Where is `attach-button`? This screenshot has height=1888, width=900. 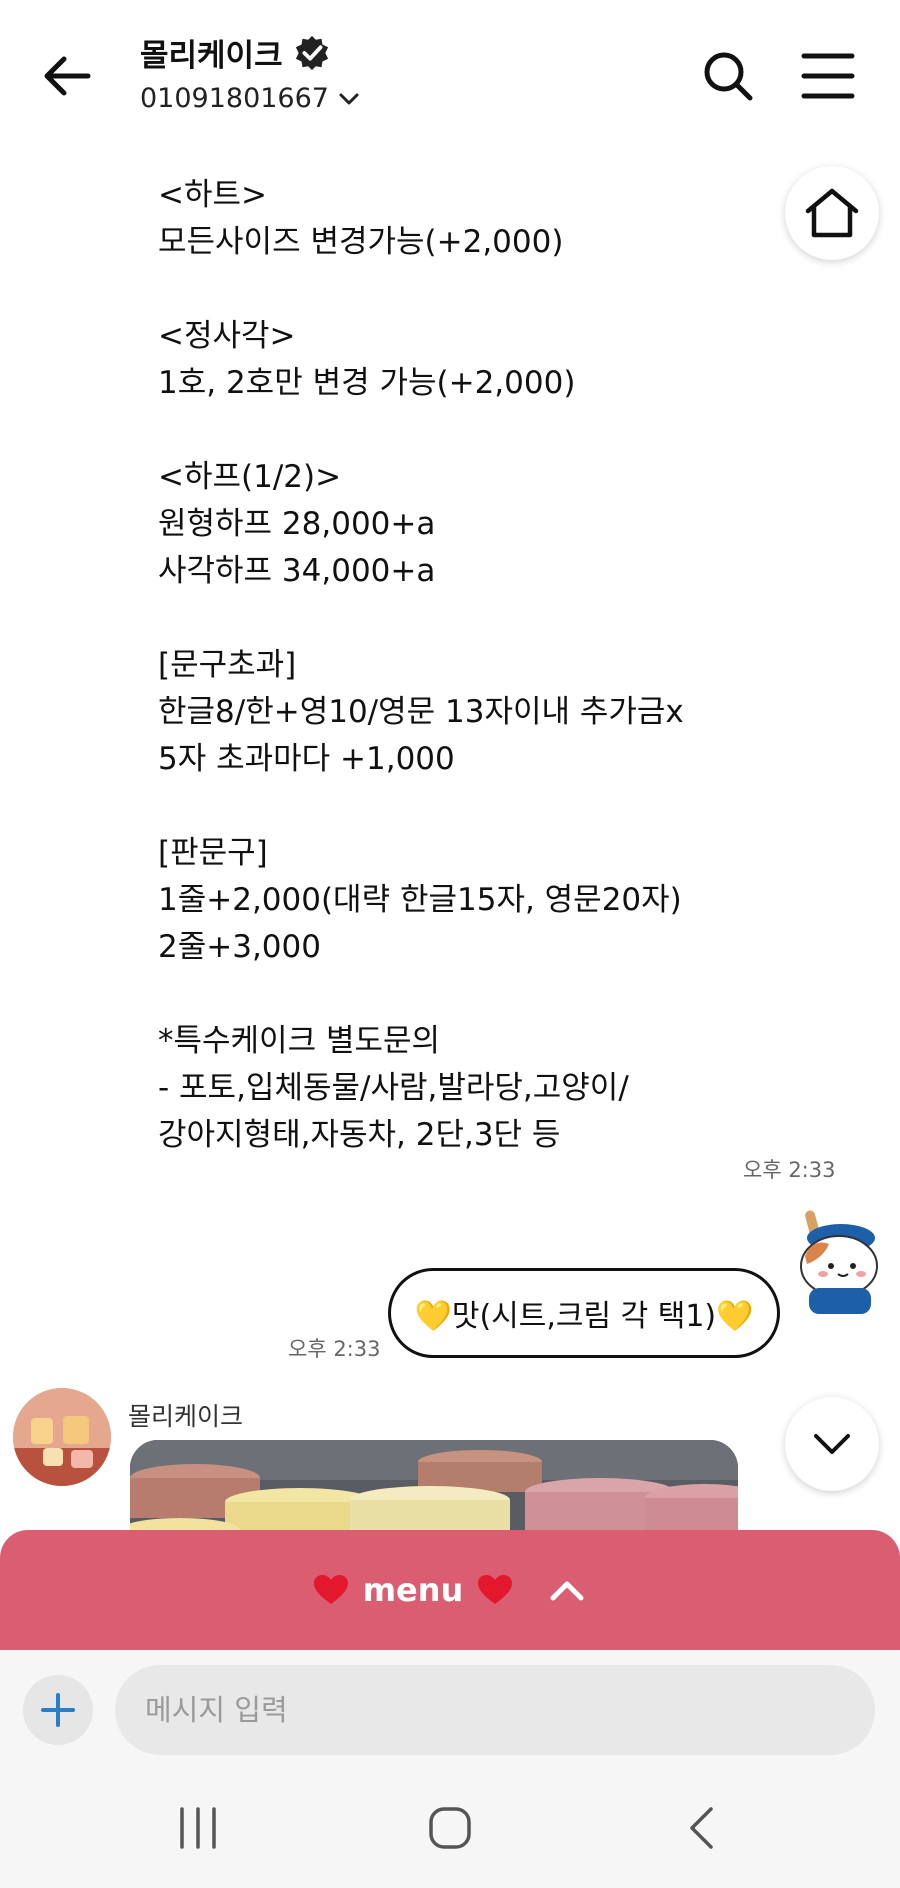 attach-button is located at coordinates (58, 1710).